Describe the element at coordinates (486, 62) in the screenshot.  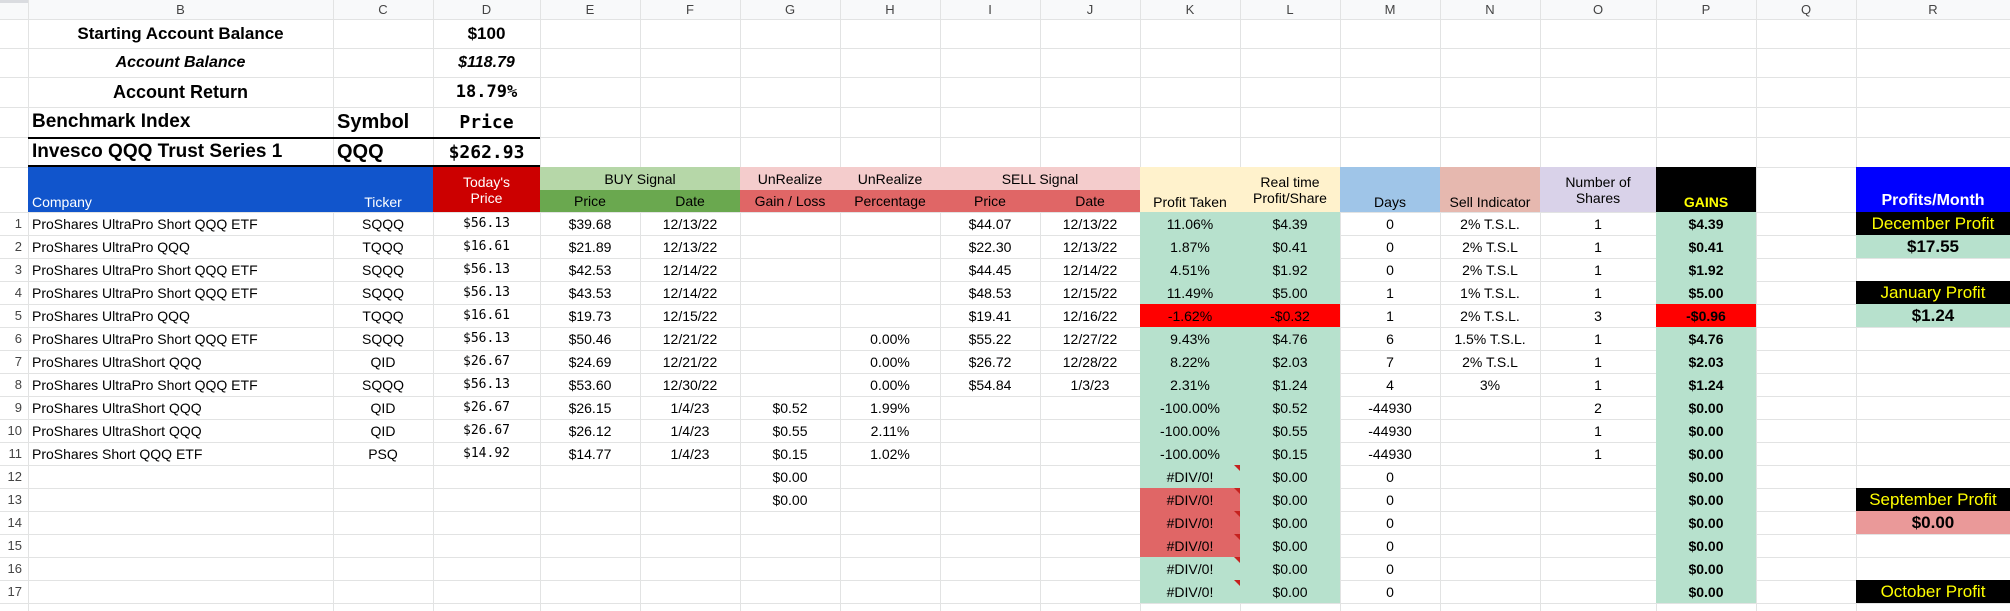
I see `summary-account_balance_value: $118.79` at that location.